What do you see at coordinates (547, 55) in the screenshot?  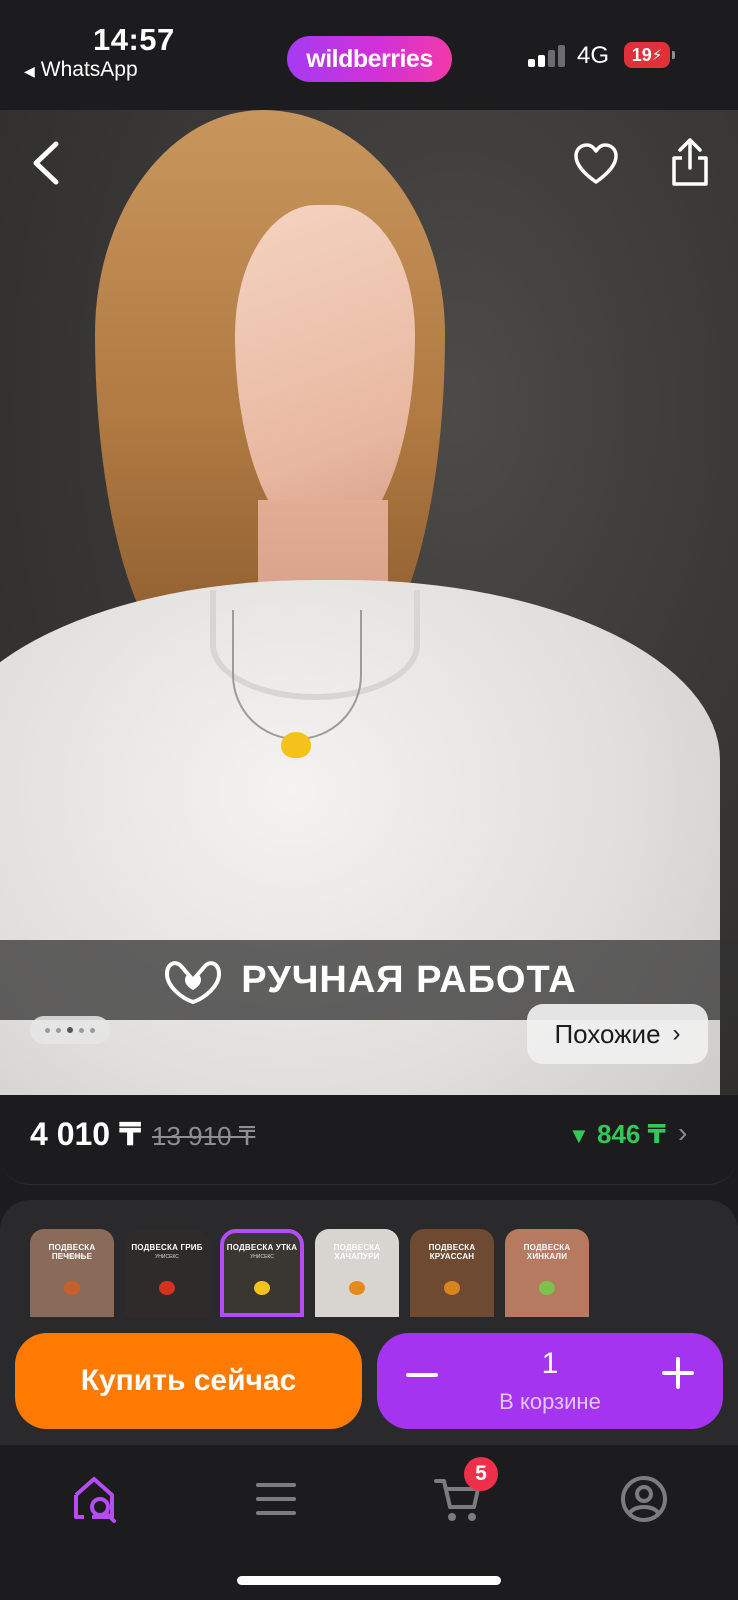 I see `signal-icon` at bounding box center [547, 55].